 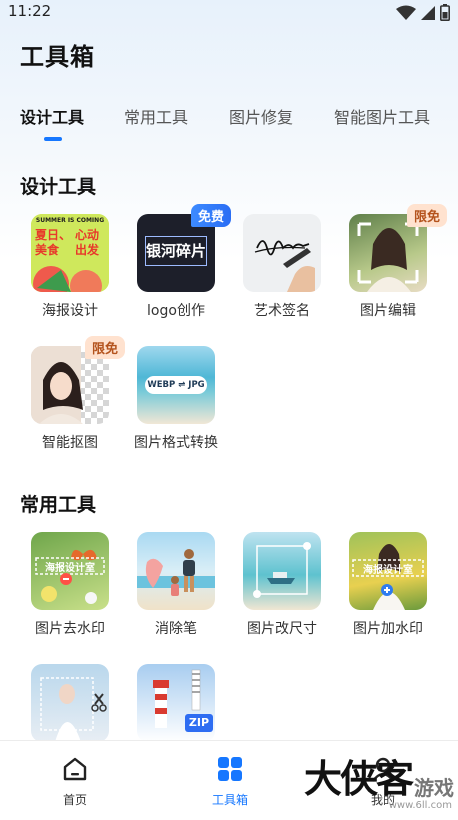 I want to click on tool-add-watermark: 海报设计室 图片加水印, so click(x=388, y=585).